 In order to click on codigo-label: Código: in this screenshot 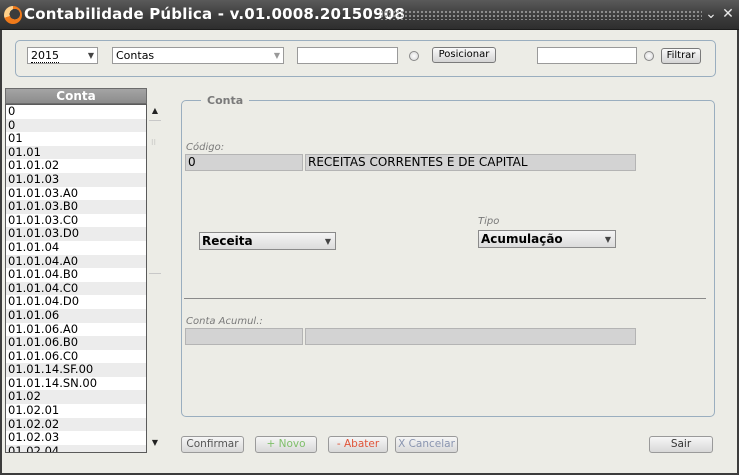, I will do `click(205, 147)`.